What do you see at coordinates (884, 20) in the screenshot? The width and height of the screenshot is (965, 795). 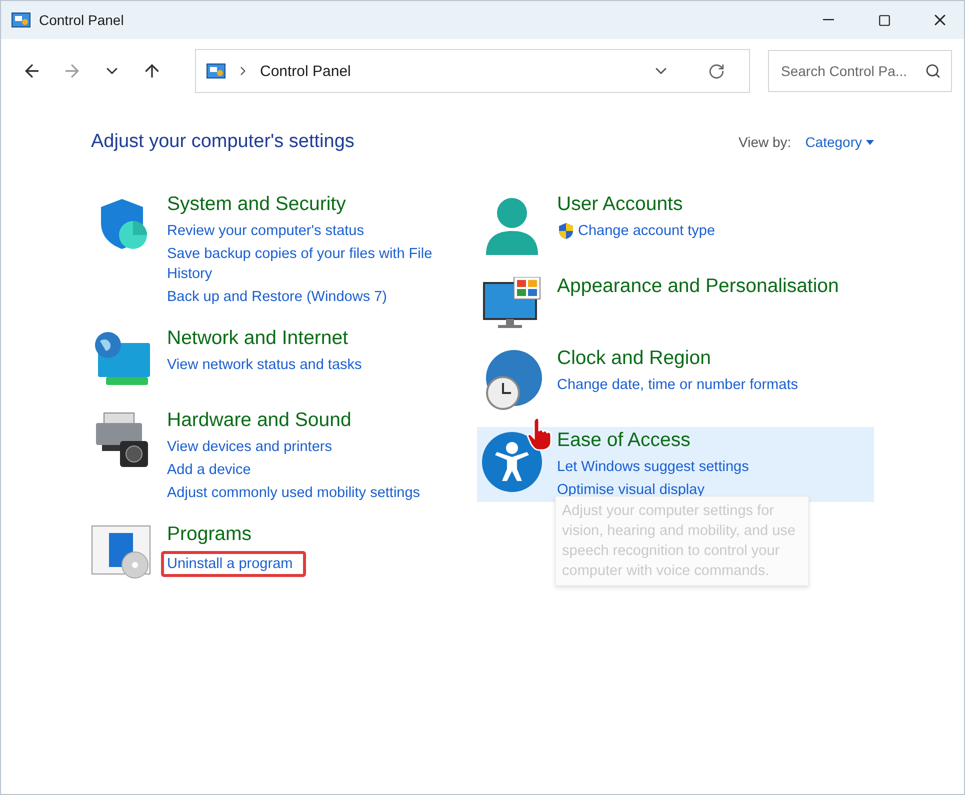 I see `maximize-icon` at bounding box center [884, 20].